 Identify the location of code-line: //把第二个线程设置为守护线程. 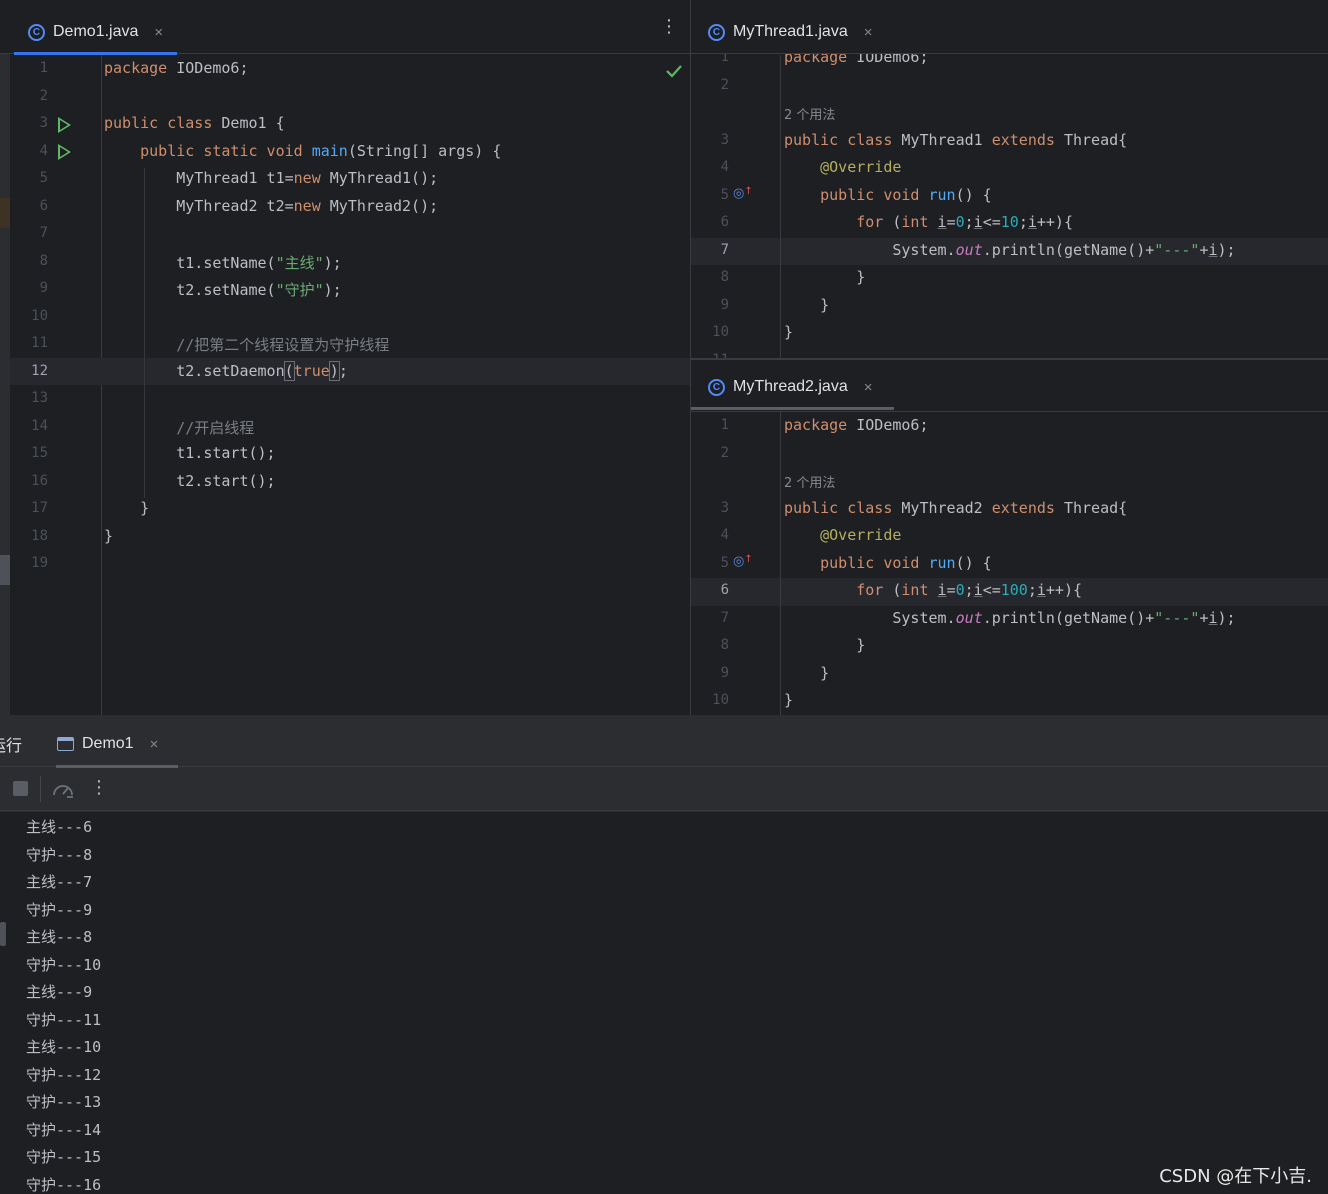
(246, 344).